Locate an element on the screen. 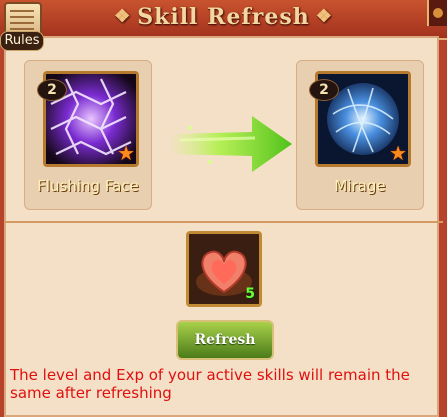 The image size is (447, 417). window-title: ❖ Skill Refresh ❖ is located at coordinates (223, 17).